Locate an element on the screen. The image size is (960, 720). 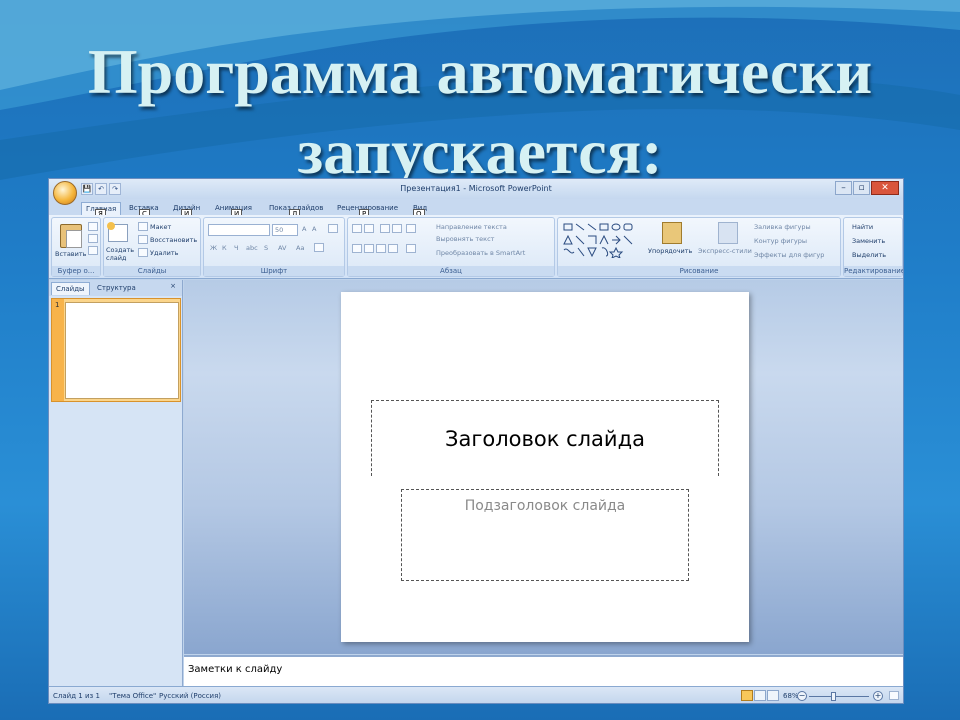
thumbnail-image is located at coordinates (122, 350).